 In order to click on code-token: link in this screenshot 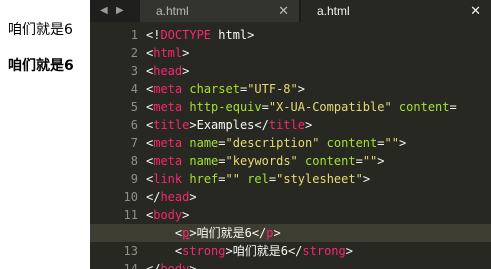, I will do `click(168, 179)`.